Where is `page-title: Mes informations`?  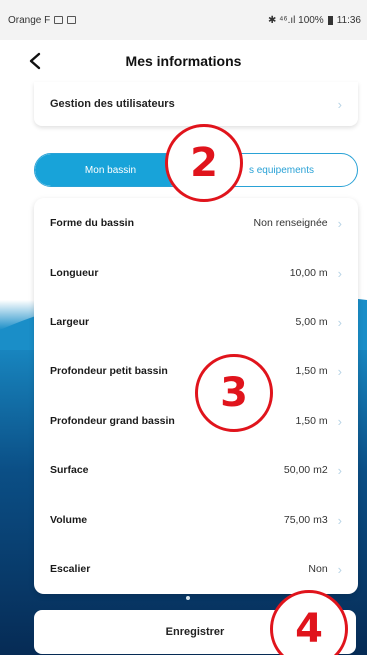
page-title: Mes informations is located at coordinates (183, 61).